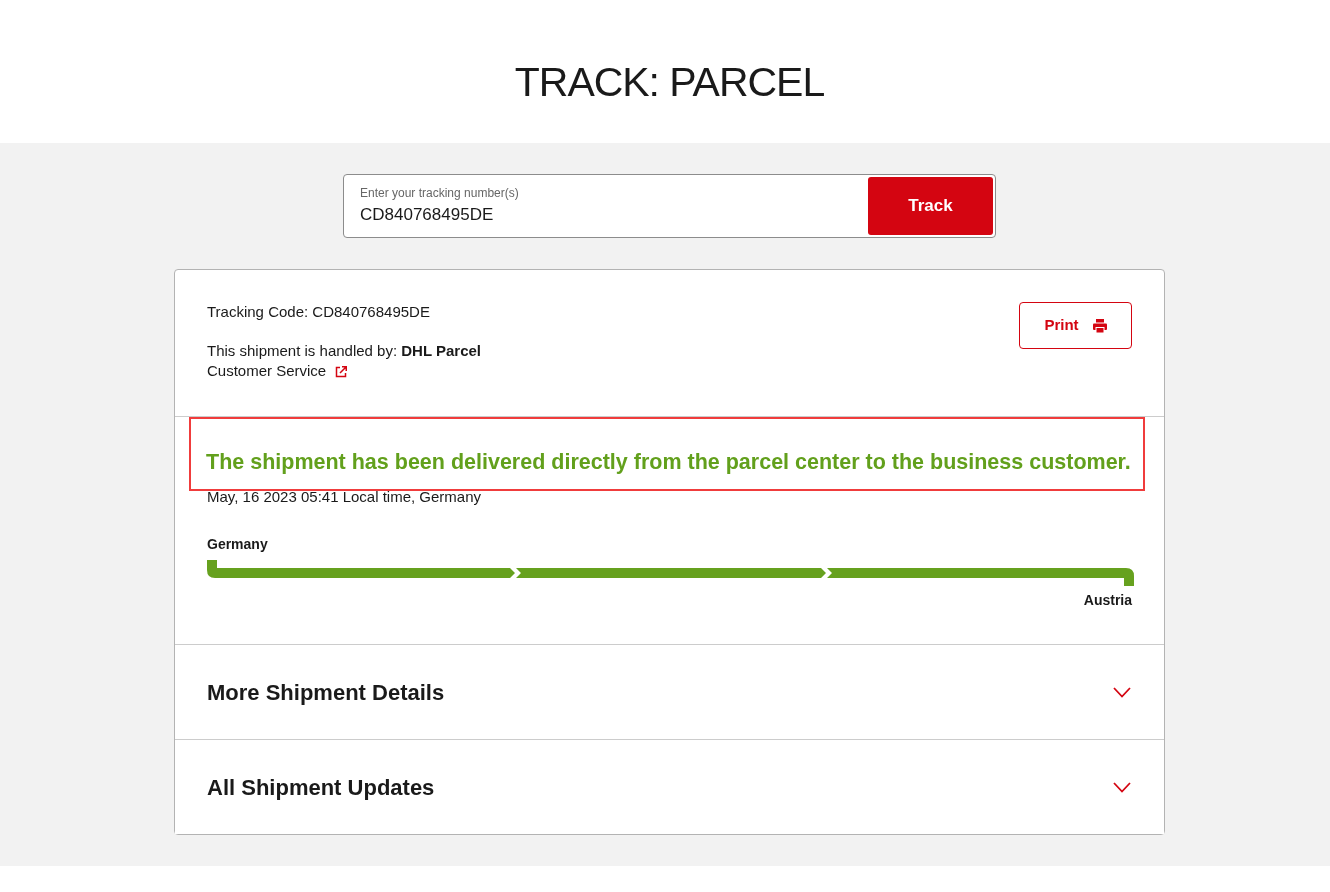 This screenshot has width=1330, height=892. Describe the element at coordinates (344, 351) in the screenshot. I see `handler-text: This shipment is handled by: DHL Parcel` at that location.